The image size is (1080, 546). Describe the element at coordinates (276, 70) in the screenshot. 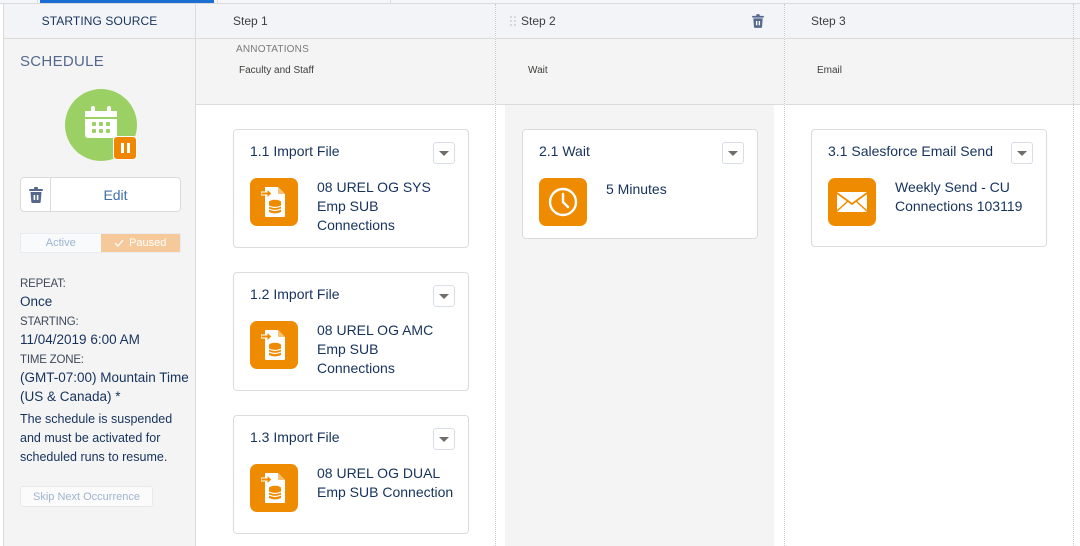

I see `annotation-text: Faculty and Staff` at that location.